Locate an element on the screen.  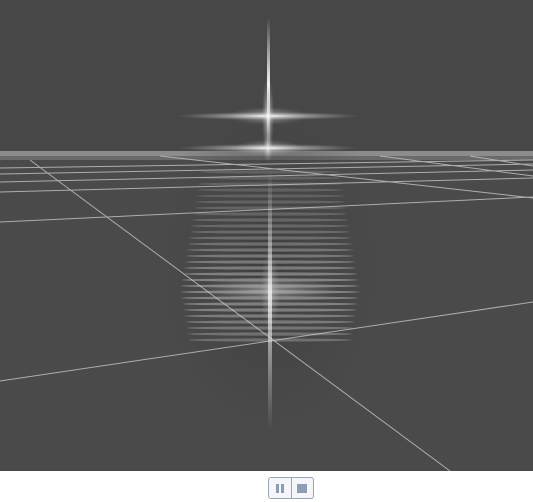
playback-button-group is located at coordinates (291, 488).